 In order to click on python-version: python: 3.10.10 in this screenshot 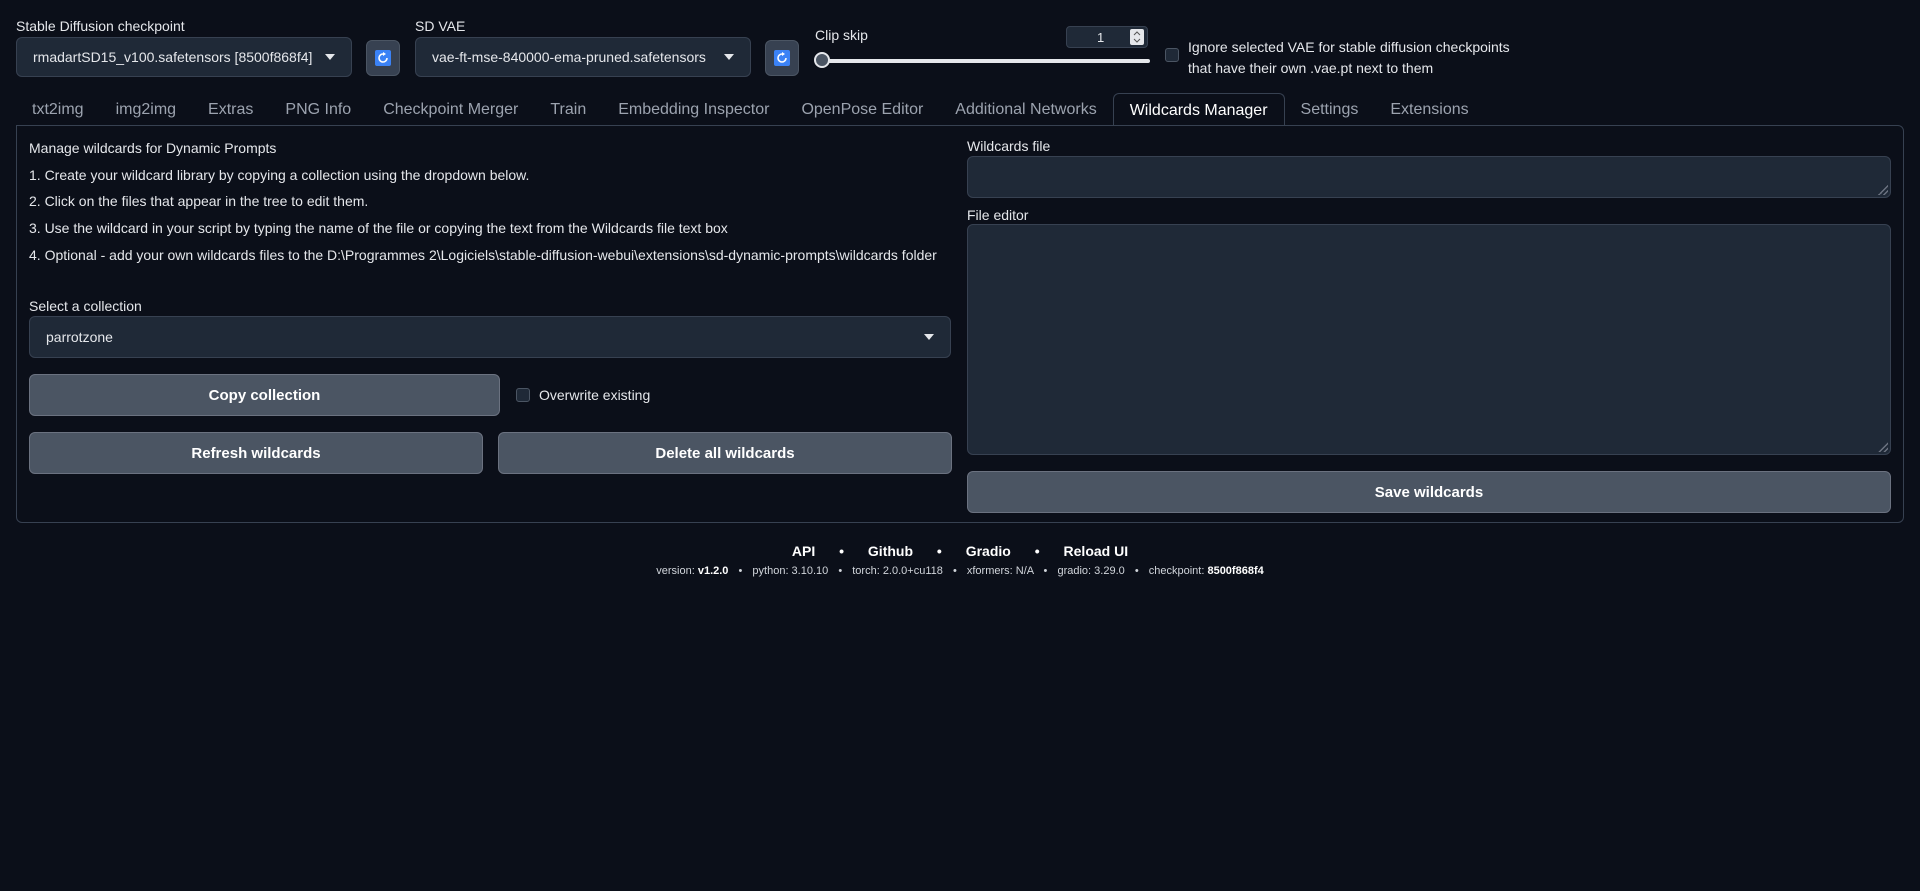, I will do `click(790, 571)`.